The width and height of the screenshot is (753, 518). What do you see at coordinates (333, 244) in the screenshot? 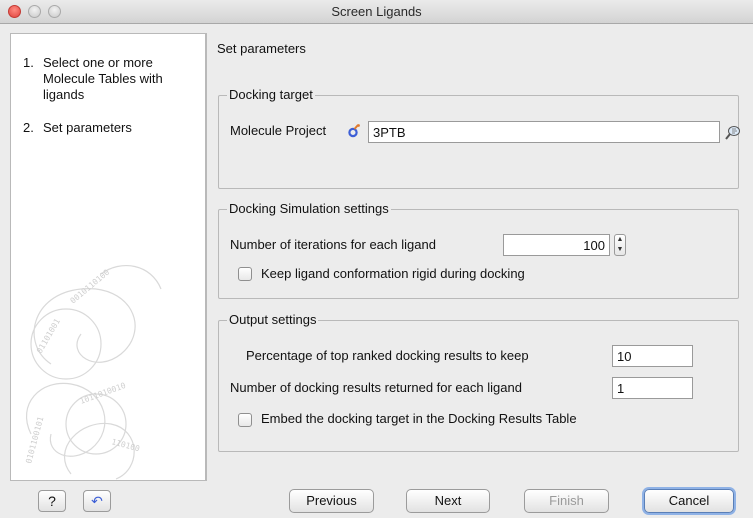
I see `iterations-label: Number of iterations for each ligand` at bounding box center [333, 244].